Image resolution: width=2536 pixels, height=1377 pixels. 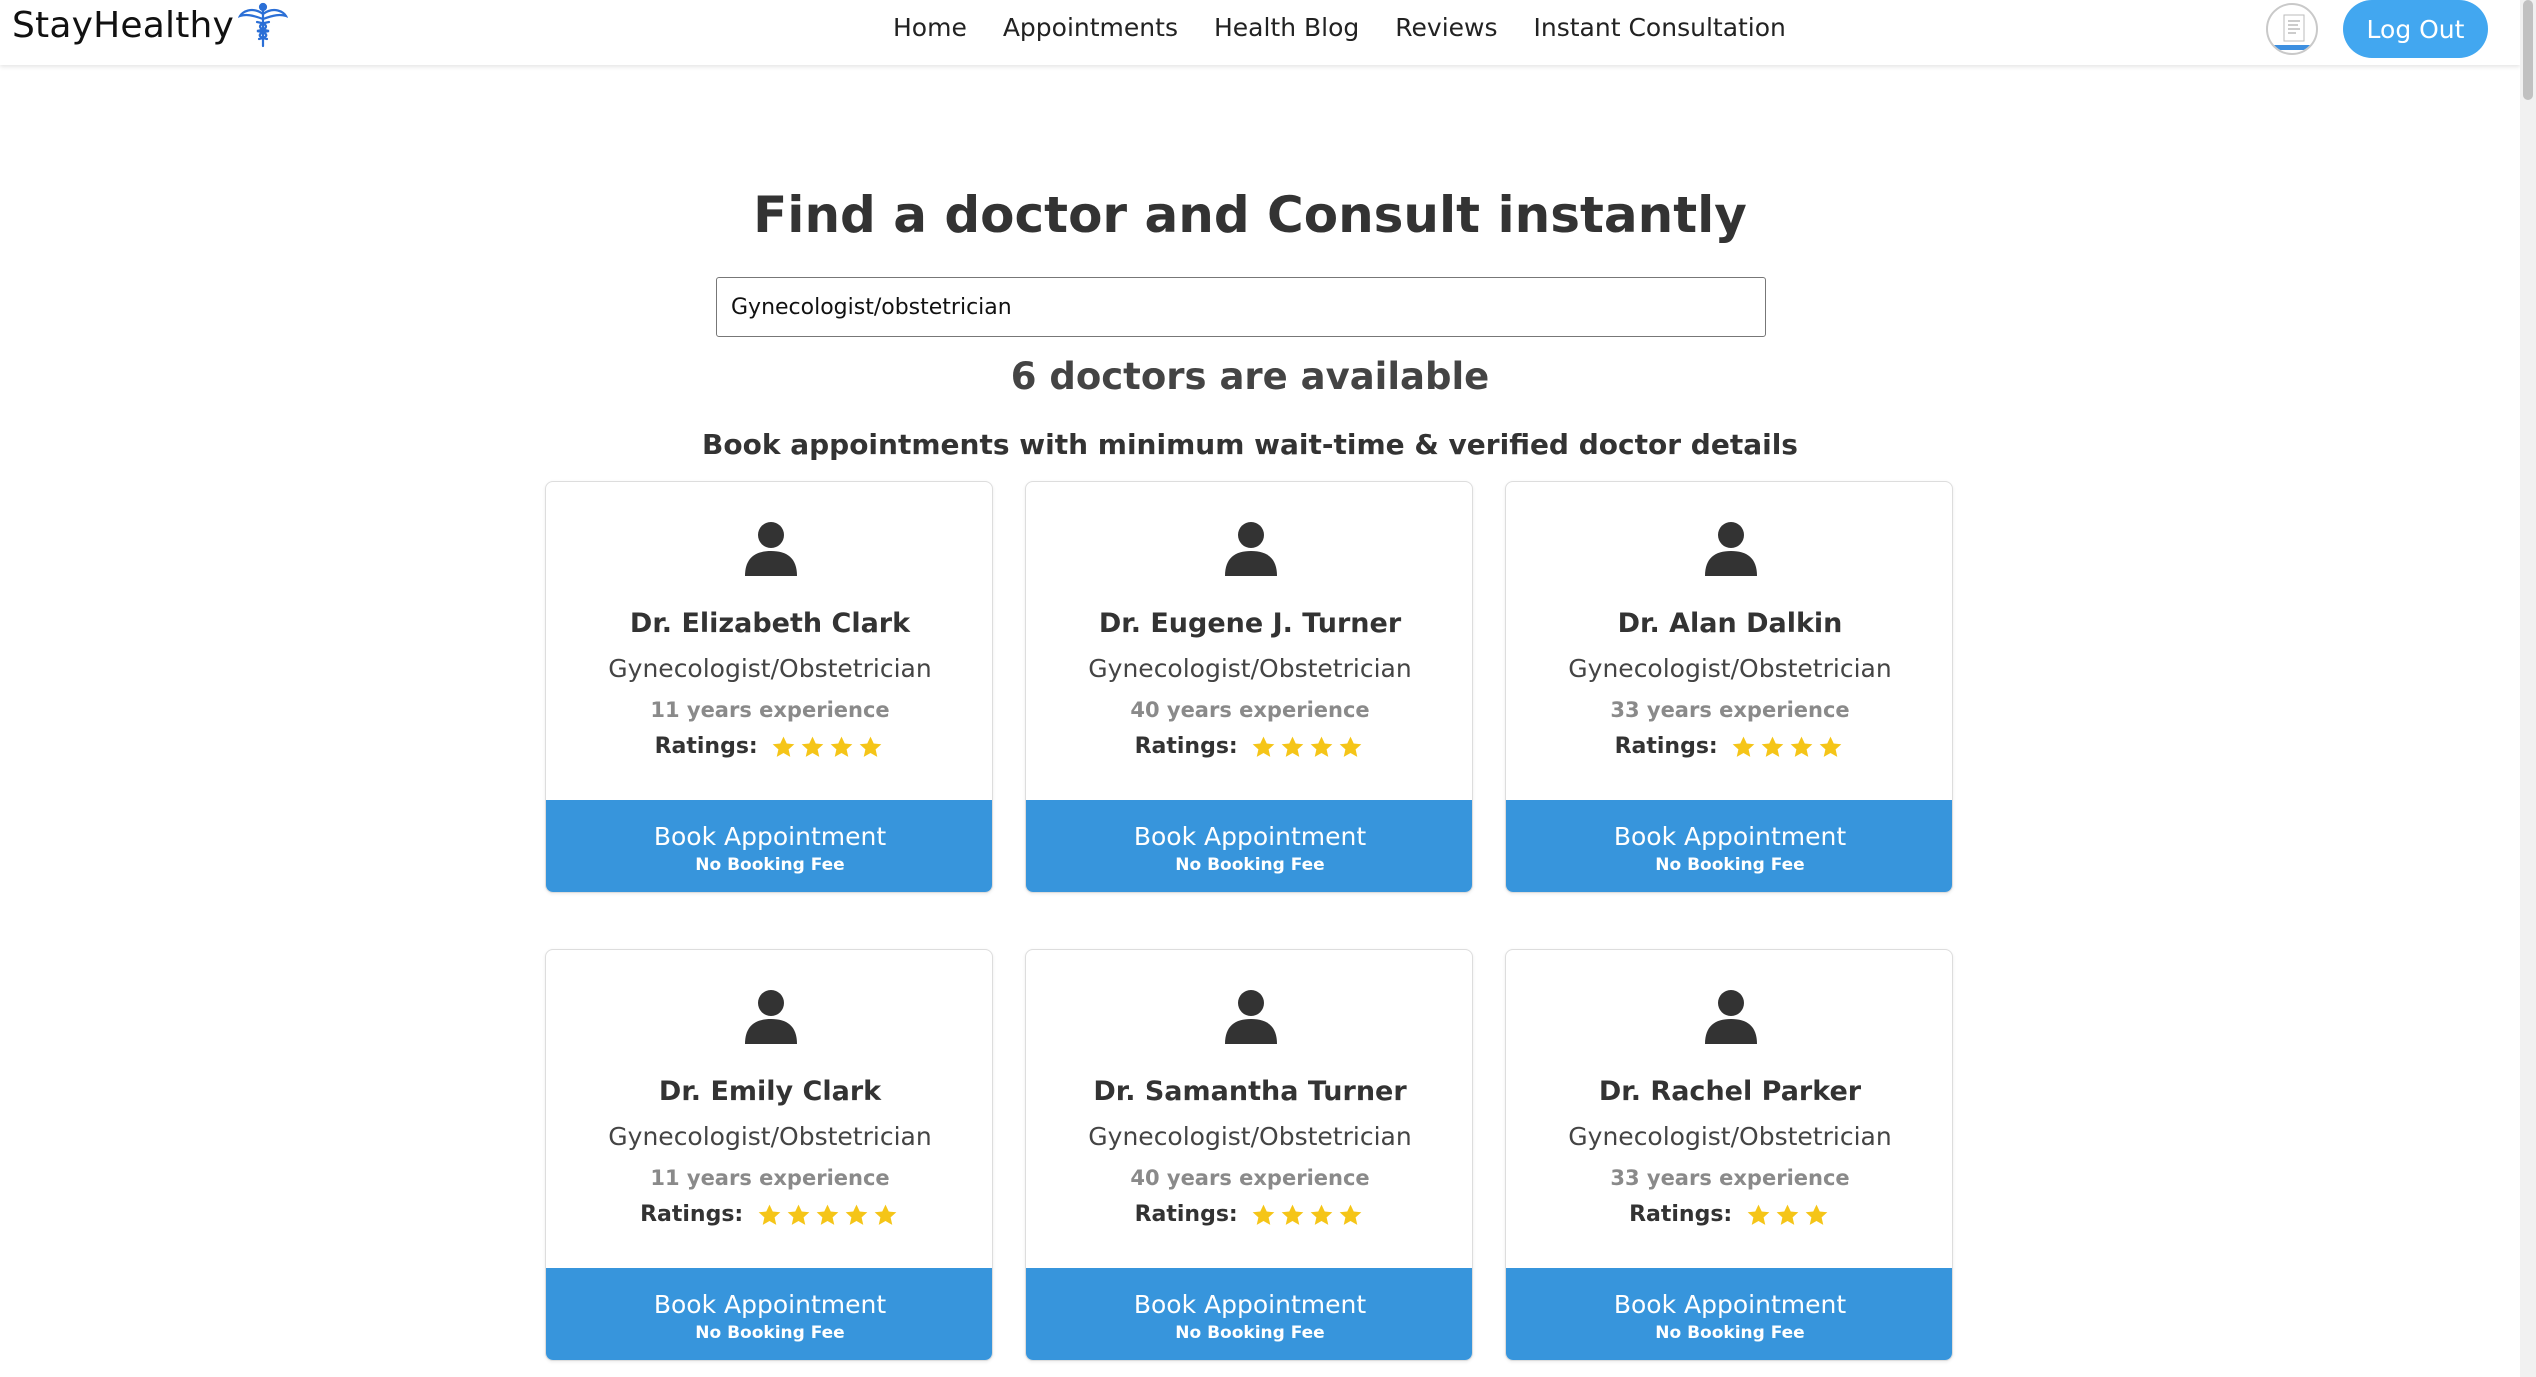 I want to click on nav-link-home: Home, so click(x=930, y=27).